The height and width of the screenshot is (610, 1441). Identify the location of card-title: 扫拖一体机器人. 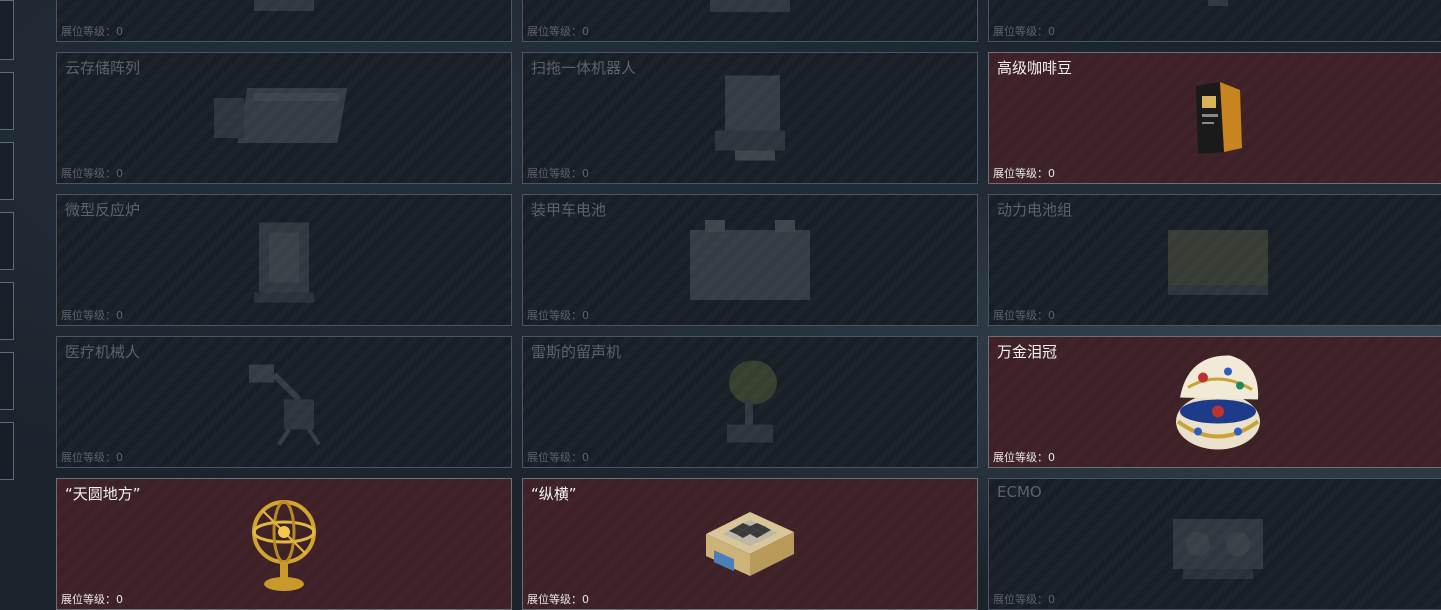
(584, 68).